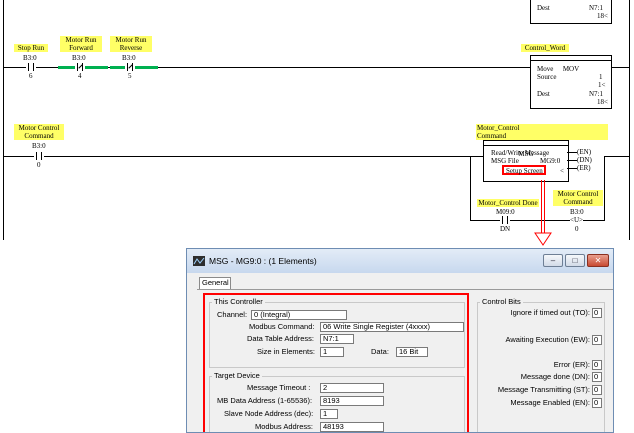 This screenshot has width=634, height=433. What do you see at coordinates (597, 365) in the screenshot?
I see `bit-er-field: 0` at bounding box center [597, 365].